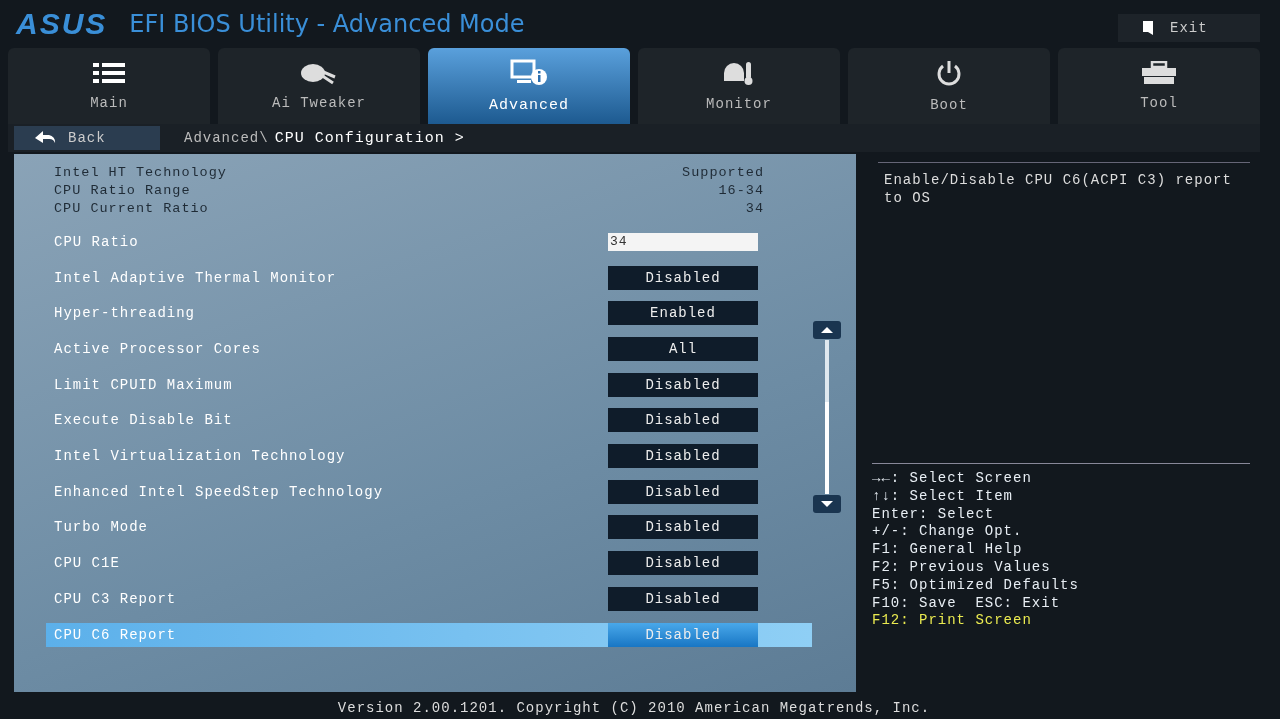 This screenshot has width=1280, height=719. What do you see at coordinates (319, 86) in the screenshot?
I see `tab: Ai Tweaker` at bounding box center [319, 86].